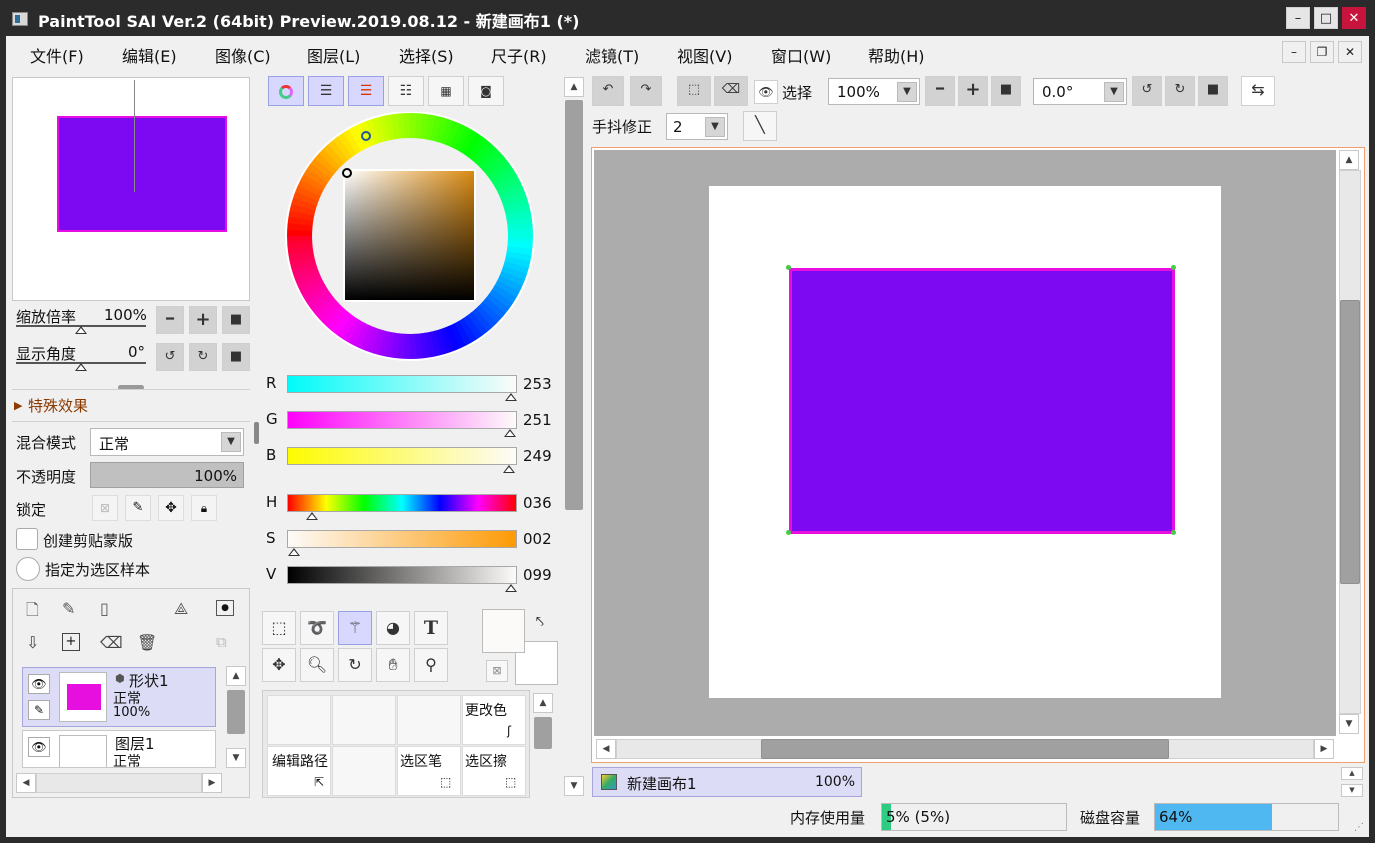  What do you see at coordinates (236, 357) in the screenshot?
I see `rotate-reset-button: ■` at bounding box center [236, 357].